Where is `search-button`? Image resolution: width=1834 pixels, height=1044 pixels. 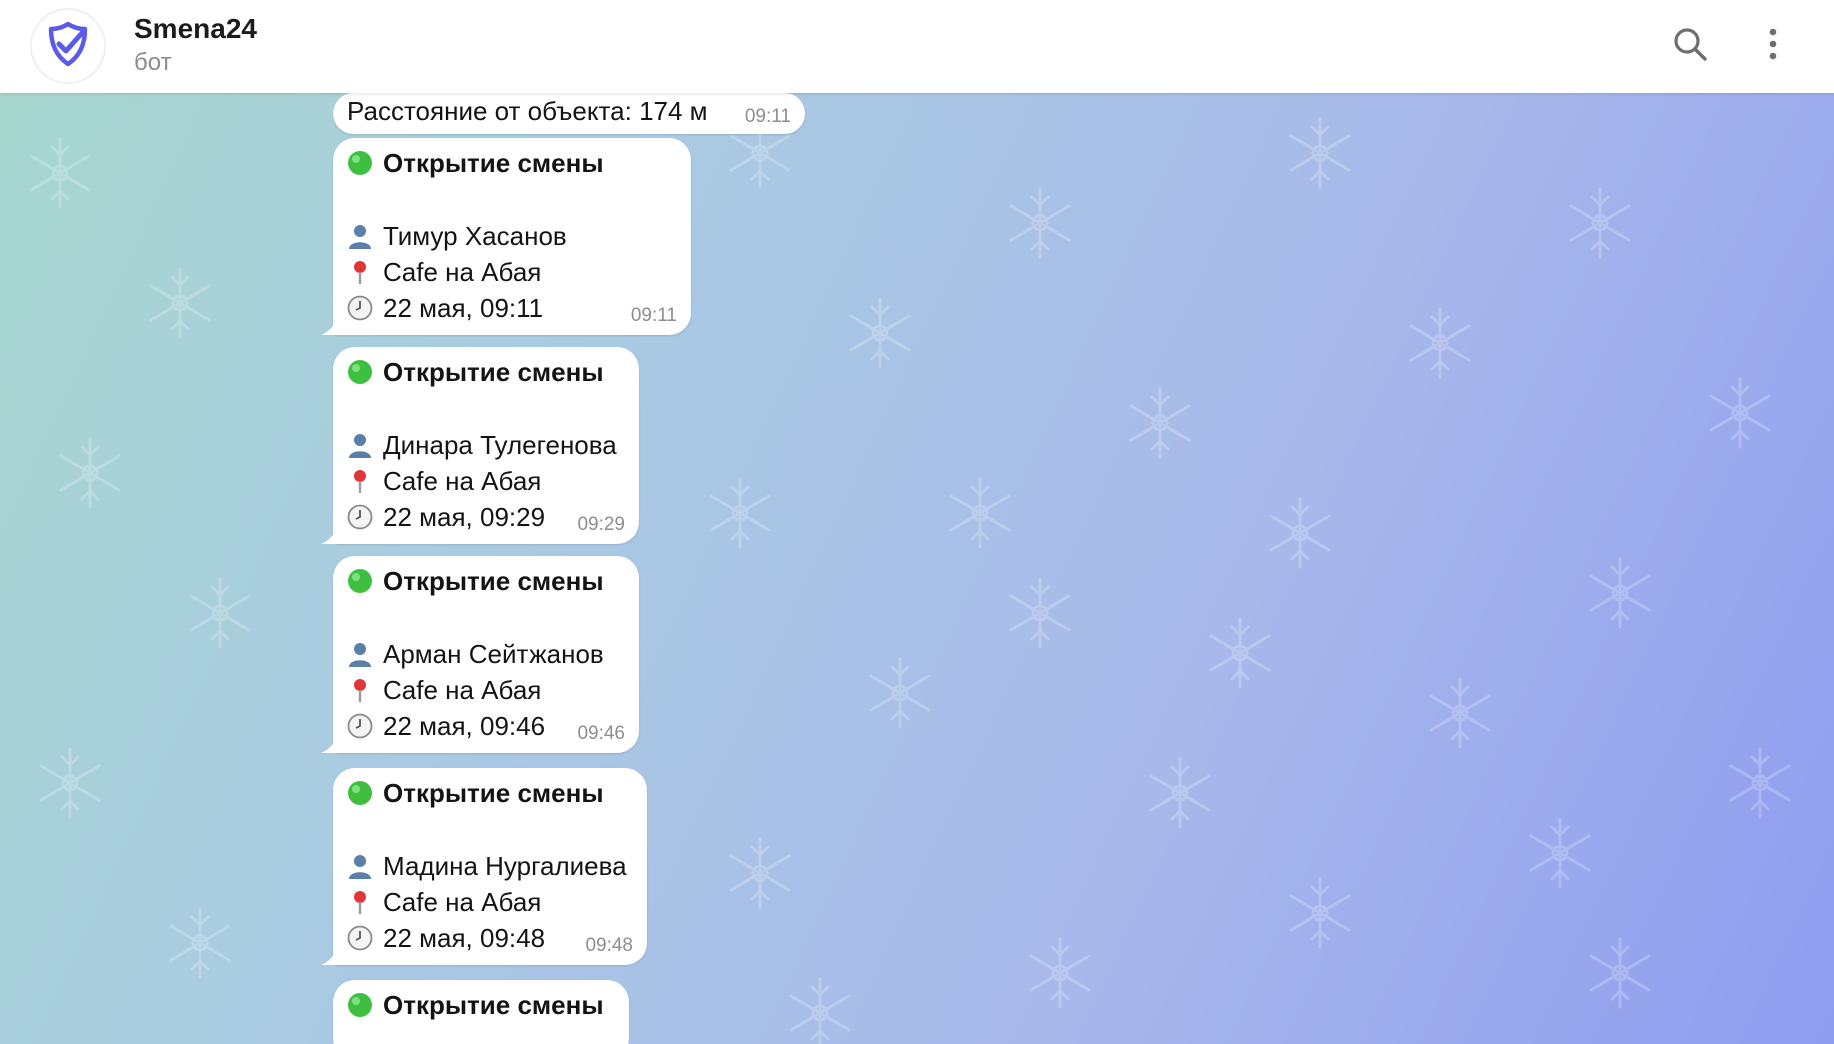
search-button is located at coordinates (1690, 46).